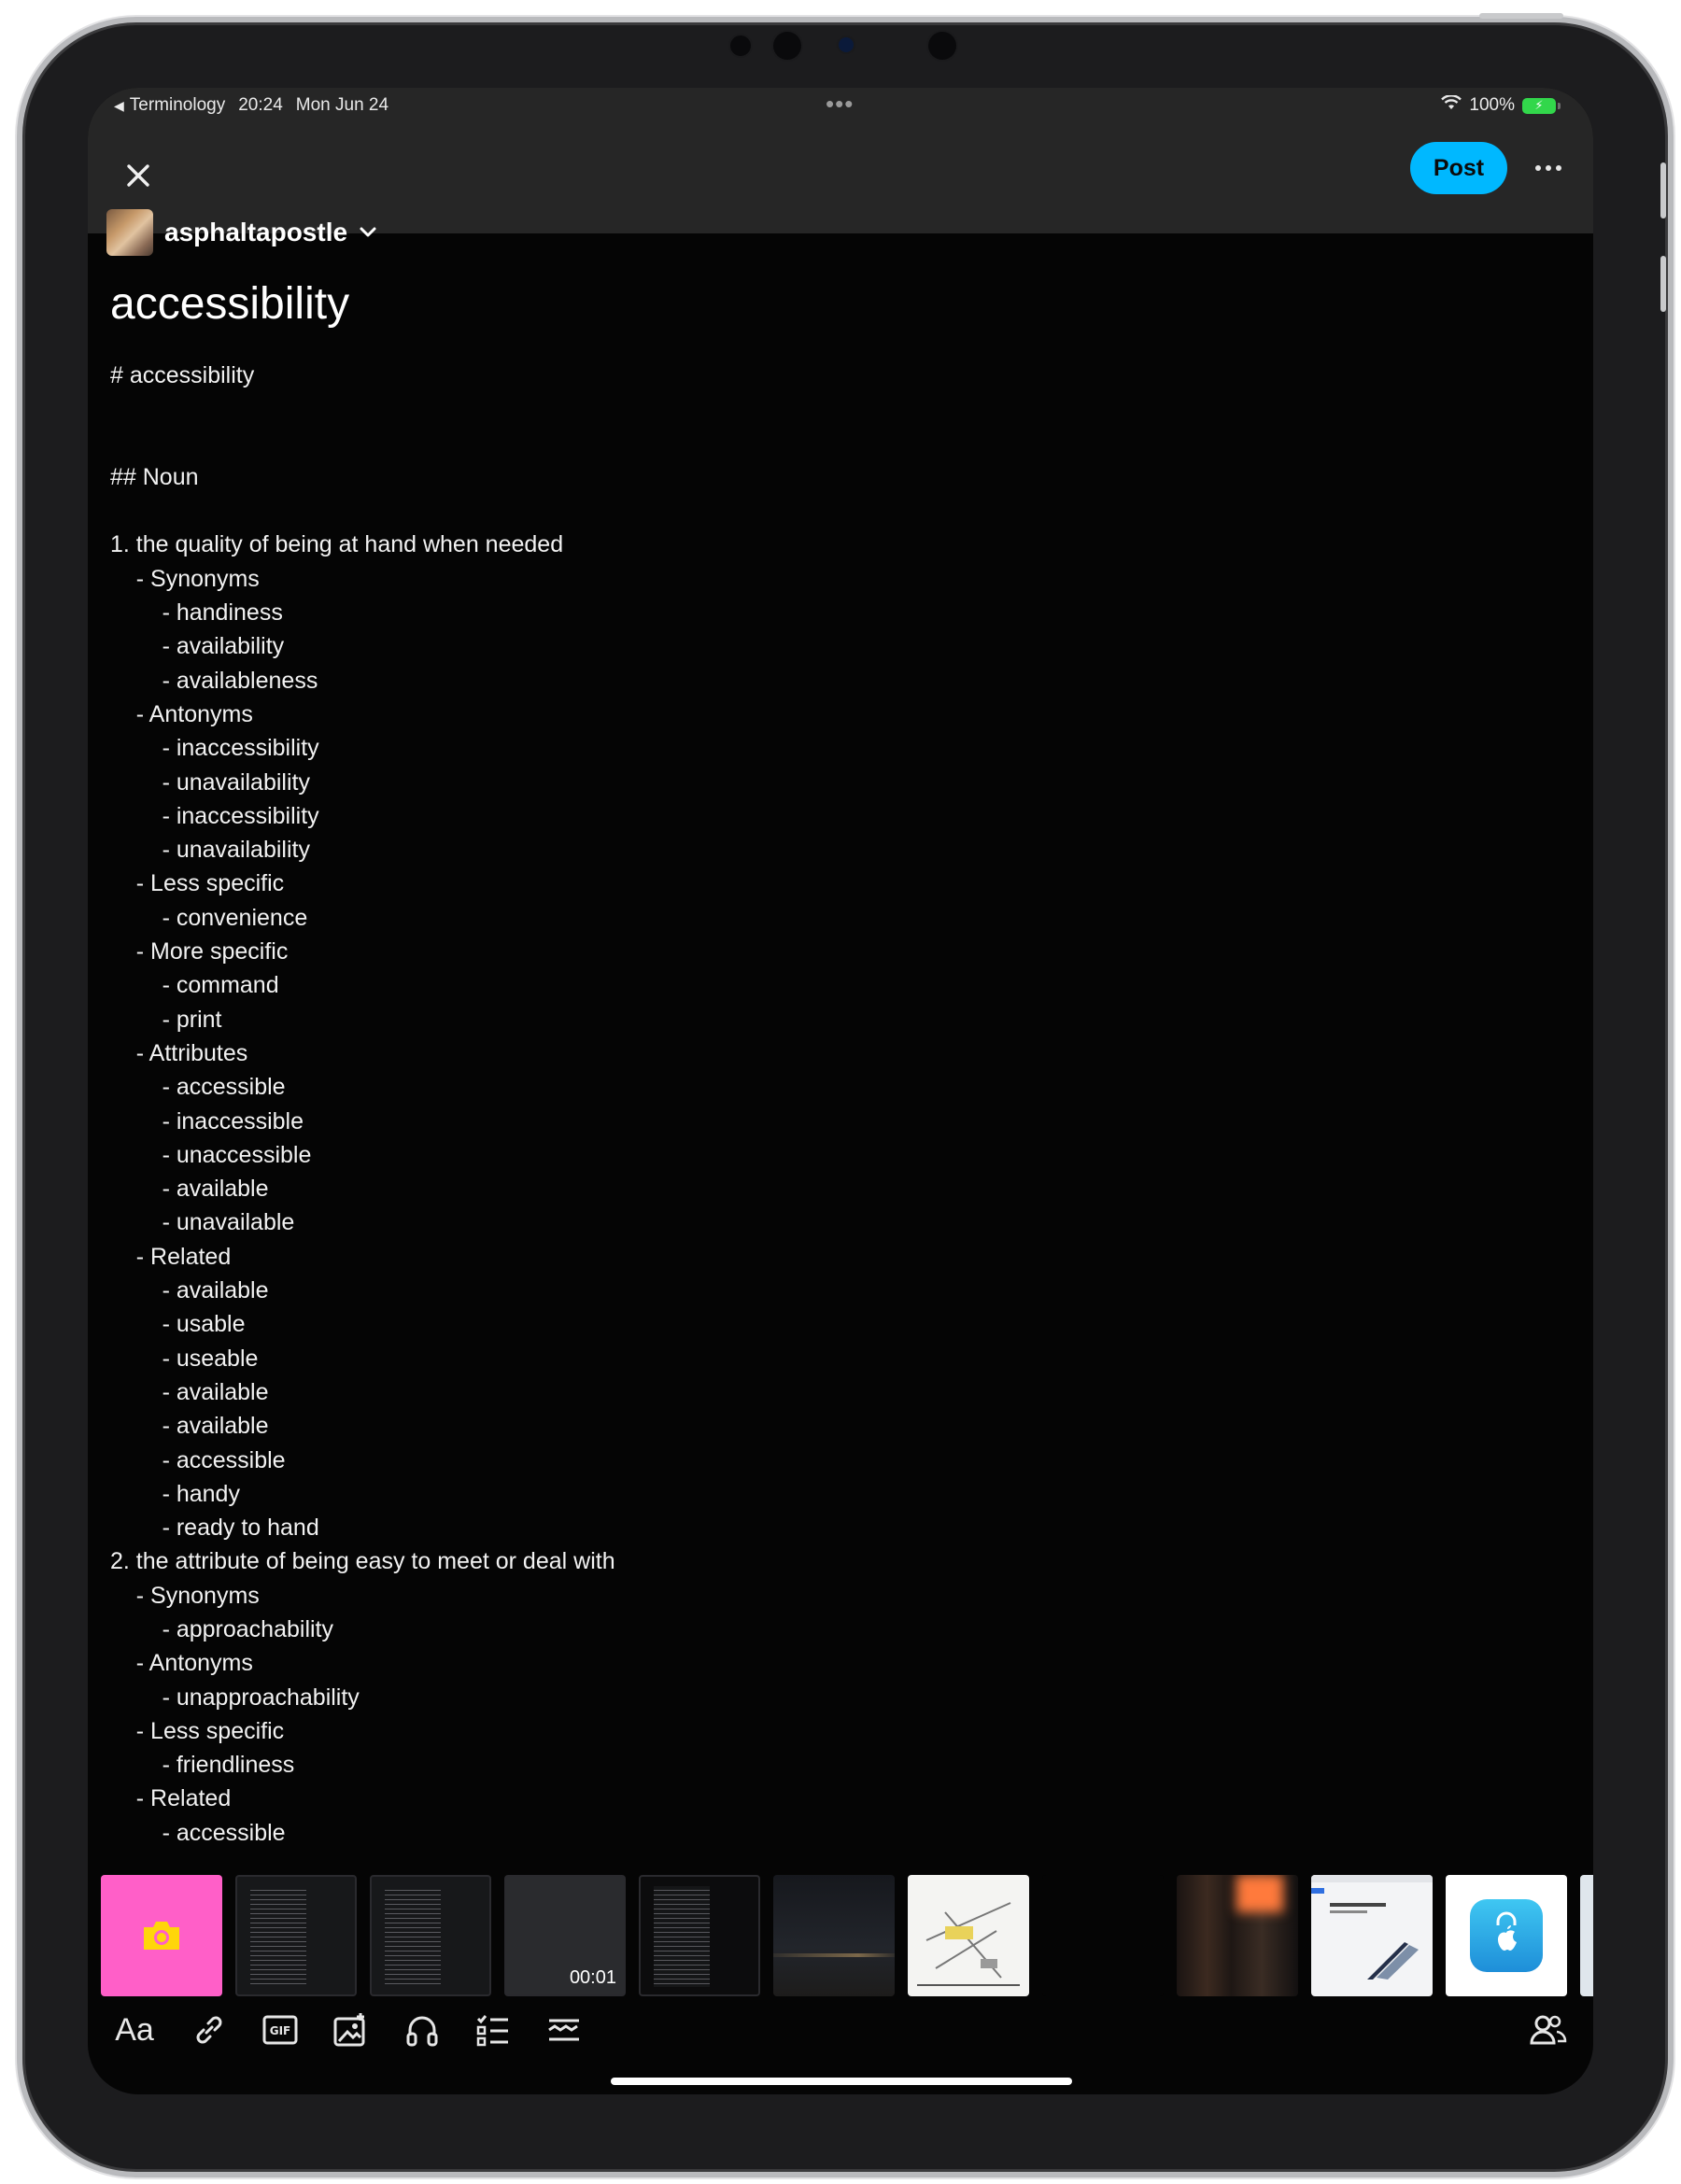 Image resolution: width=1681 pixels, height=2184 pixels. What do you see at coordinates (342, 105) in the screenshot?
I see `status-date: Mon Jun 24` at bounding box center [342, 105].